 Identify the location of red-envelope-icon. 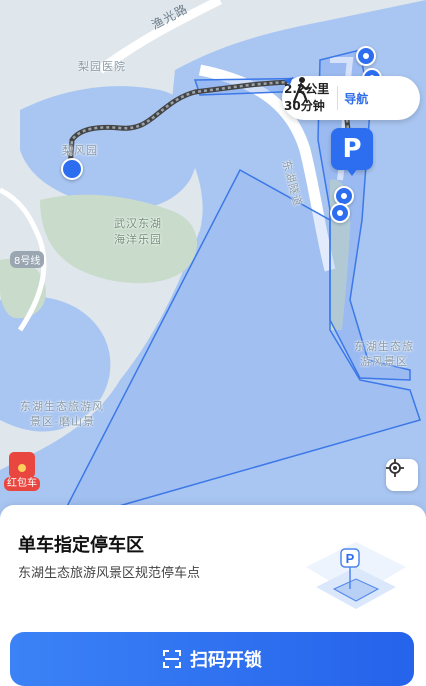
(22, 465).